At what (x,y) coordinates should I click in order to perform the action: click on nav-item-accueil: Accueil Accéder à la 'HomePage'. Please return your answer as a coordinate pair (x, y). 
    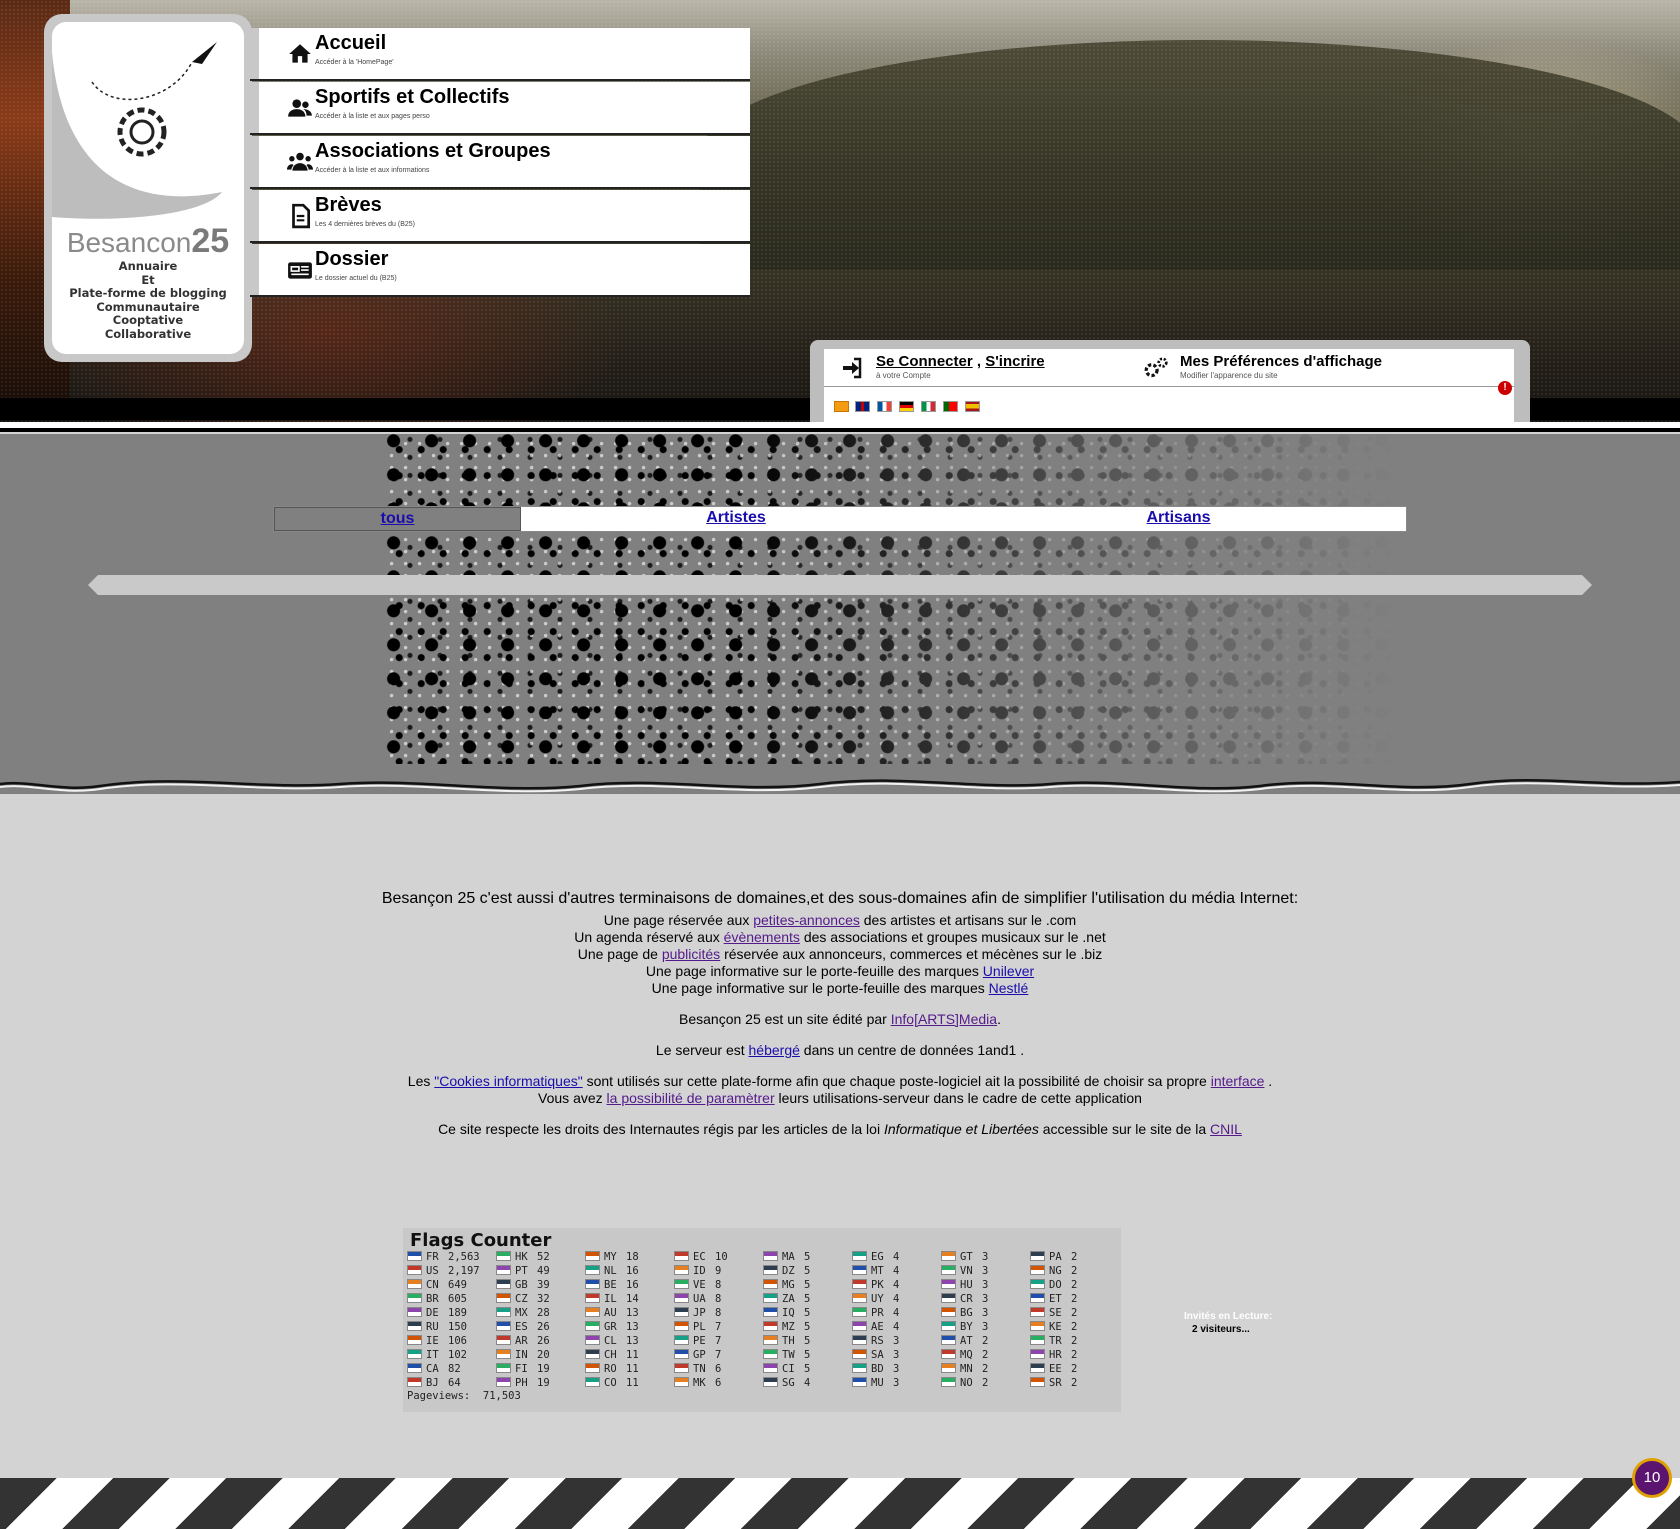
    Looking at the image, I should click on (500, 53).